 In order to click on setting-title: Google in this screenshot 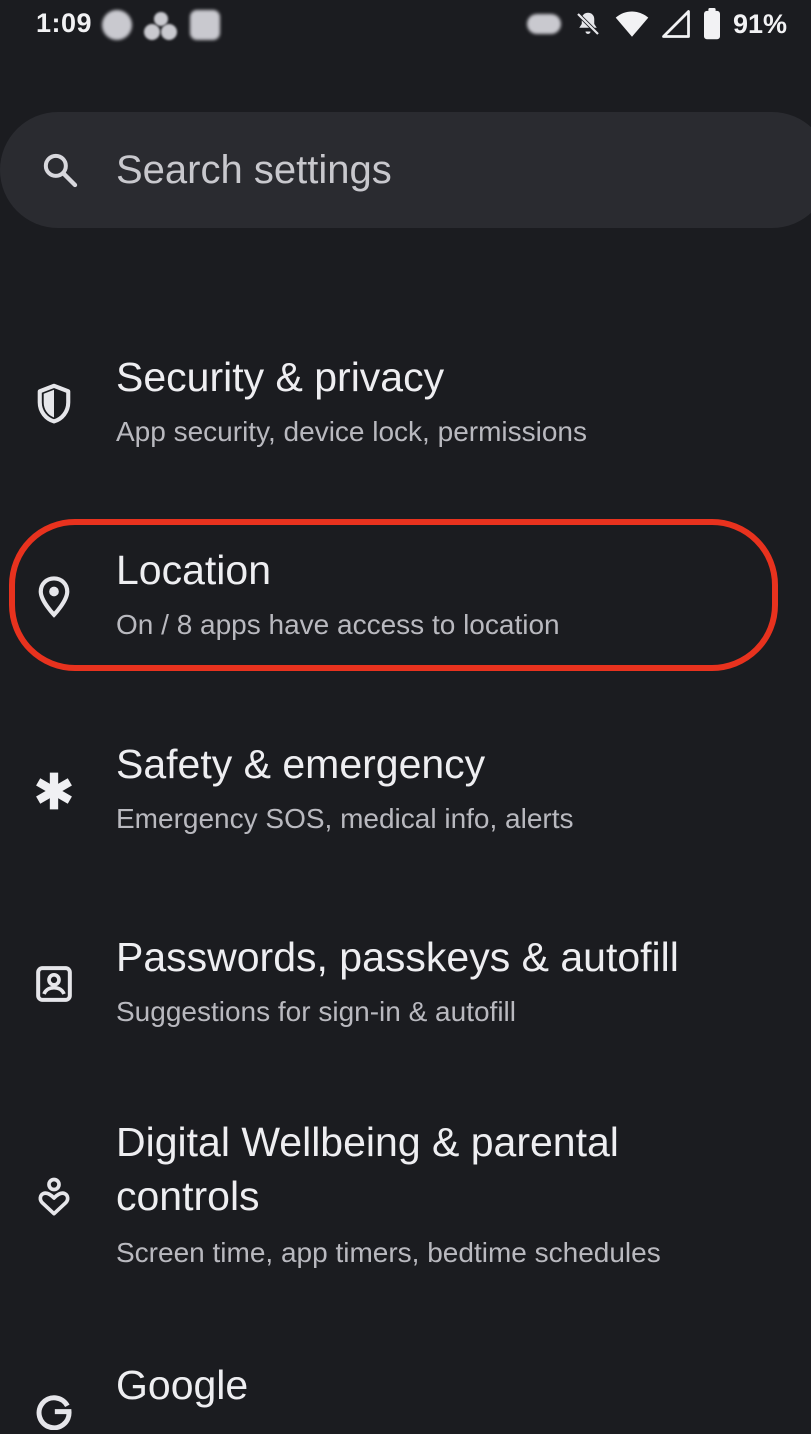, I will do `click(182, 1385)`.